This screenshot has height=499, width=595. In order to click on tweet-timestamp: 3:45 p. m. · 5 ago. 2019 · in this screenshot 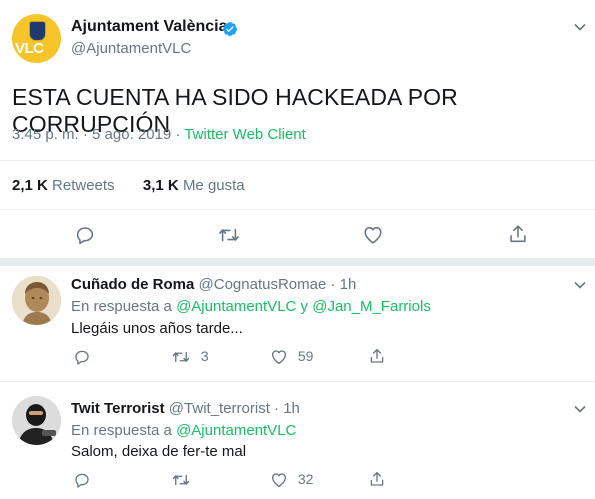, I will do `click(98, 134)`.